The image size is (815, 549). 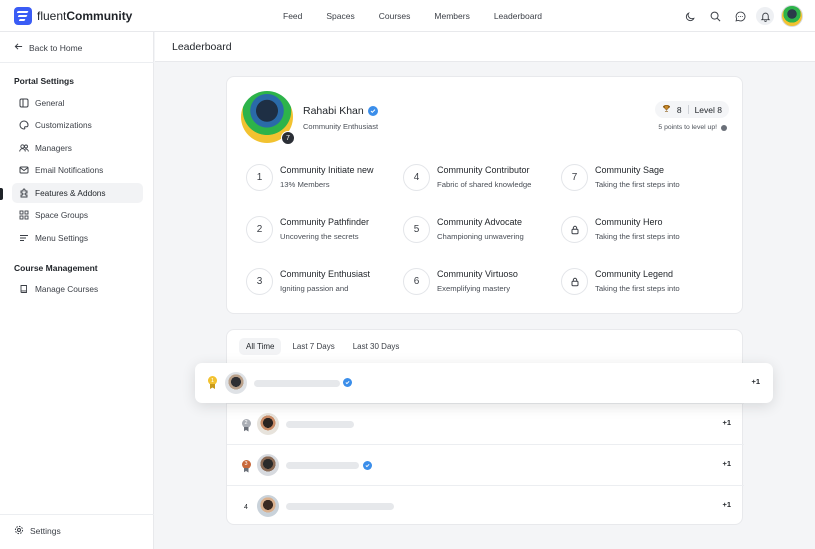 What do you see at coordinates (792, 16) in the screenshot?
I see `user-avatar` at bounding box center [792, 16].